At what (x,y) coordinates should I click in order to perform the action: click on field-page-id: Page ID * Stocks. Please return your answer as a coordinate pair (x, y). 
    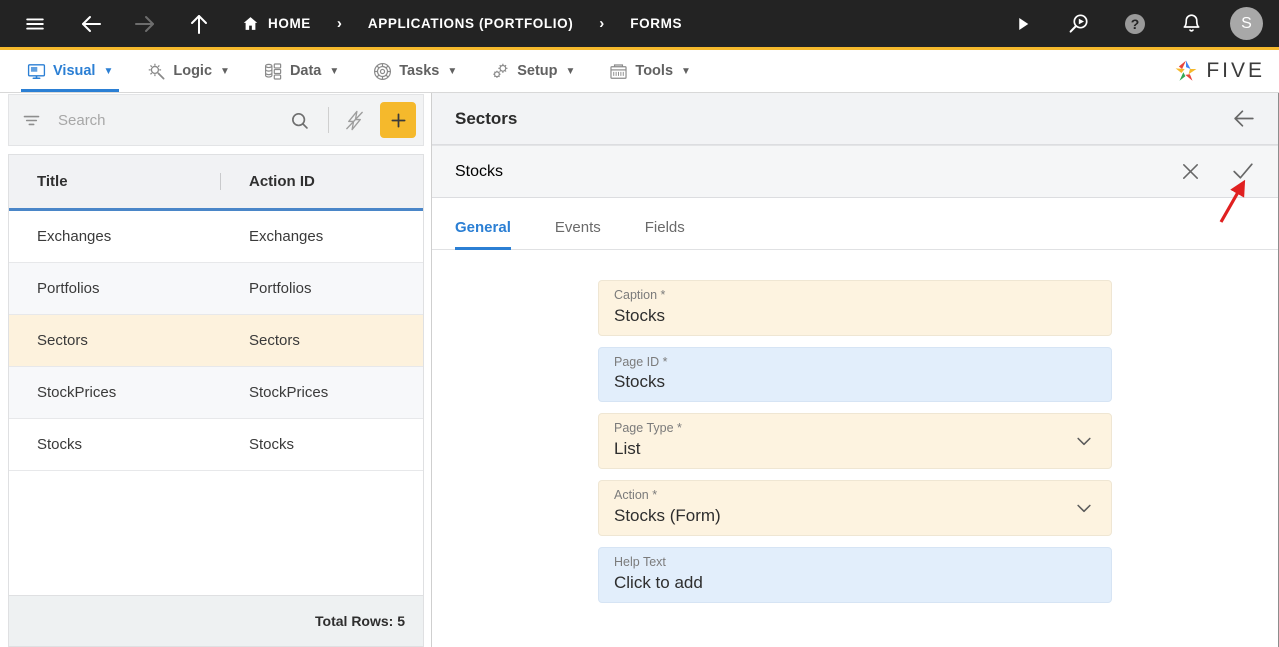
    Looking at the image, I should click on (855, 374).